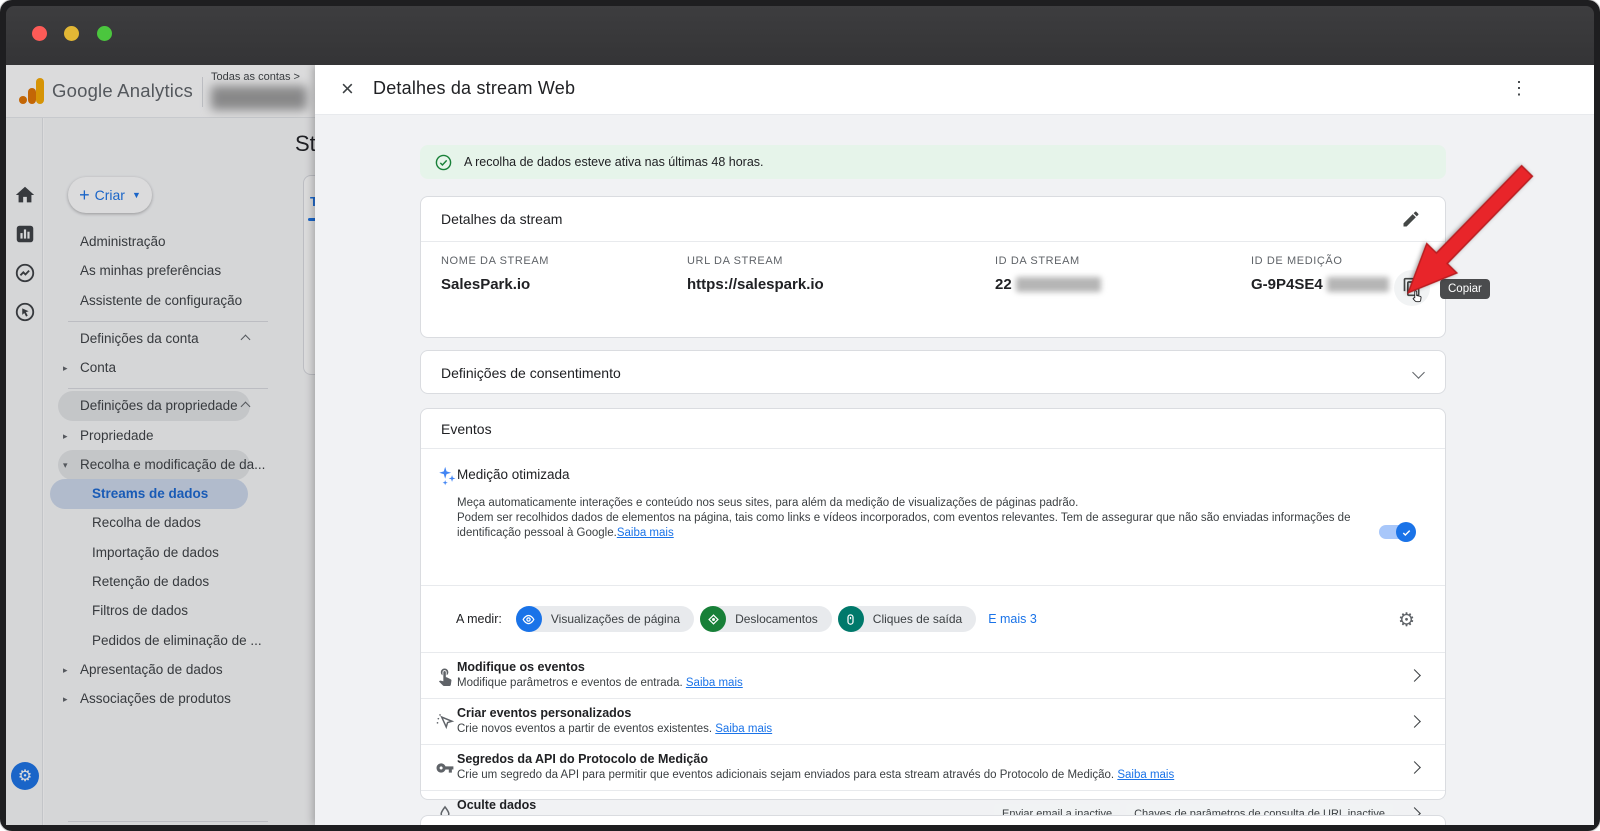  What do you see at coordinates (1465, 289) in the screenshot?
I see `copy-tooltip: Copiar` at bounding box center [1465, 289].